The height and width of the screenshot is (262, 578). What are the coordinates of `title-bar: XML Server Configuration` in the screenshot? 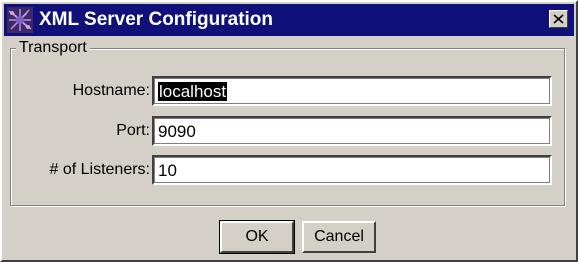 It's located at (289, 20).